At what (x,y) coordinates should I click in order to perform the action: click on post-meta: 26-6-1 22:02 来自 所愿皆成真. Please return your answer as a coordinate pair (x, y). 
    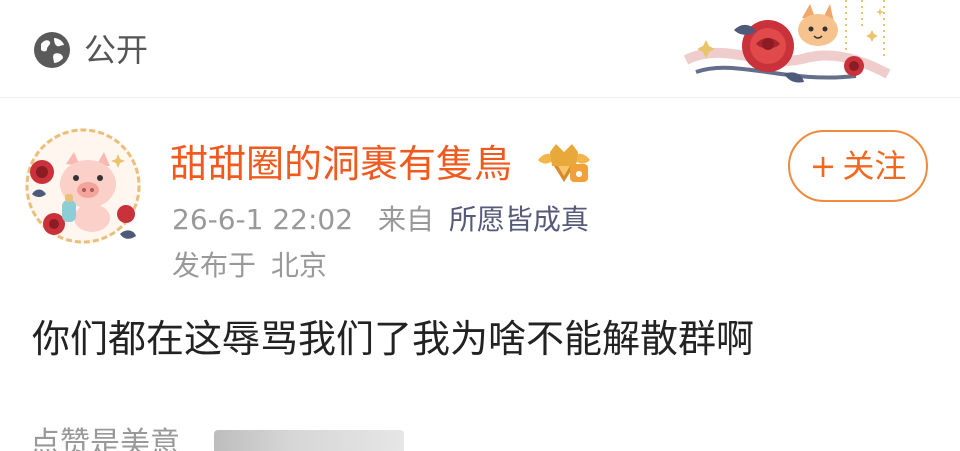
    Looking at the image, I should click on (380, 220).